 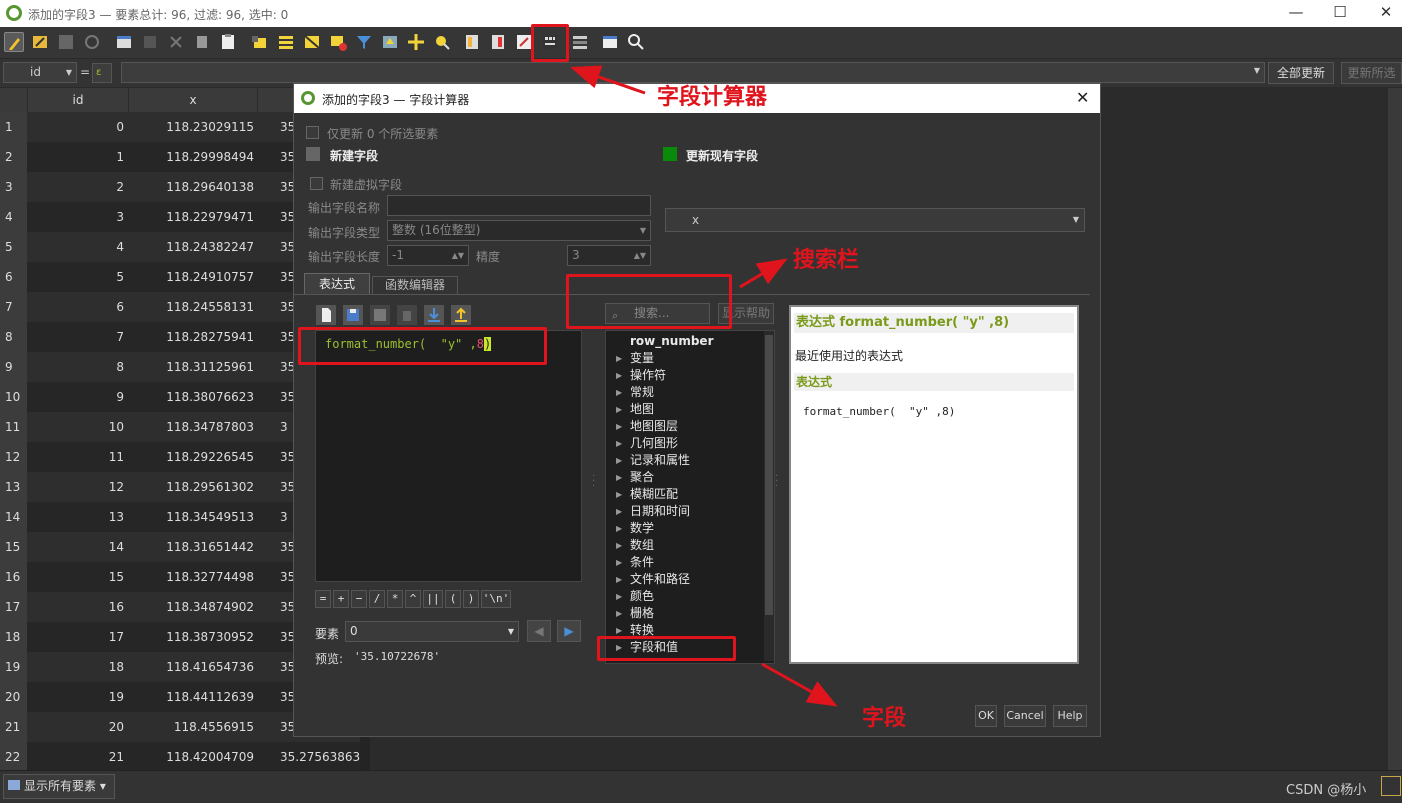 What do you see at coordinates (884, 718) in the screenshot?
I see `annotation-field: 字段` at bounding box center [884, 718].